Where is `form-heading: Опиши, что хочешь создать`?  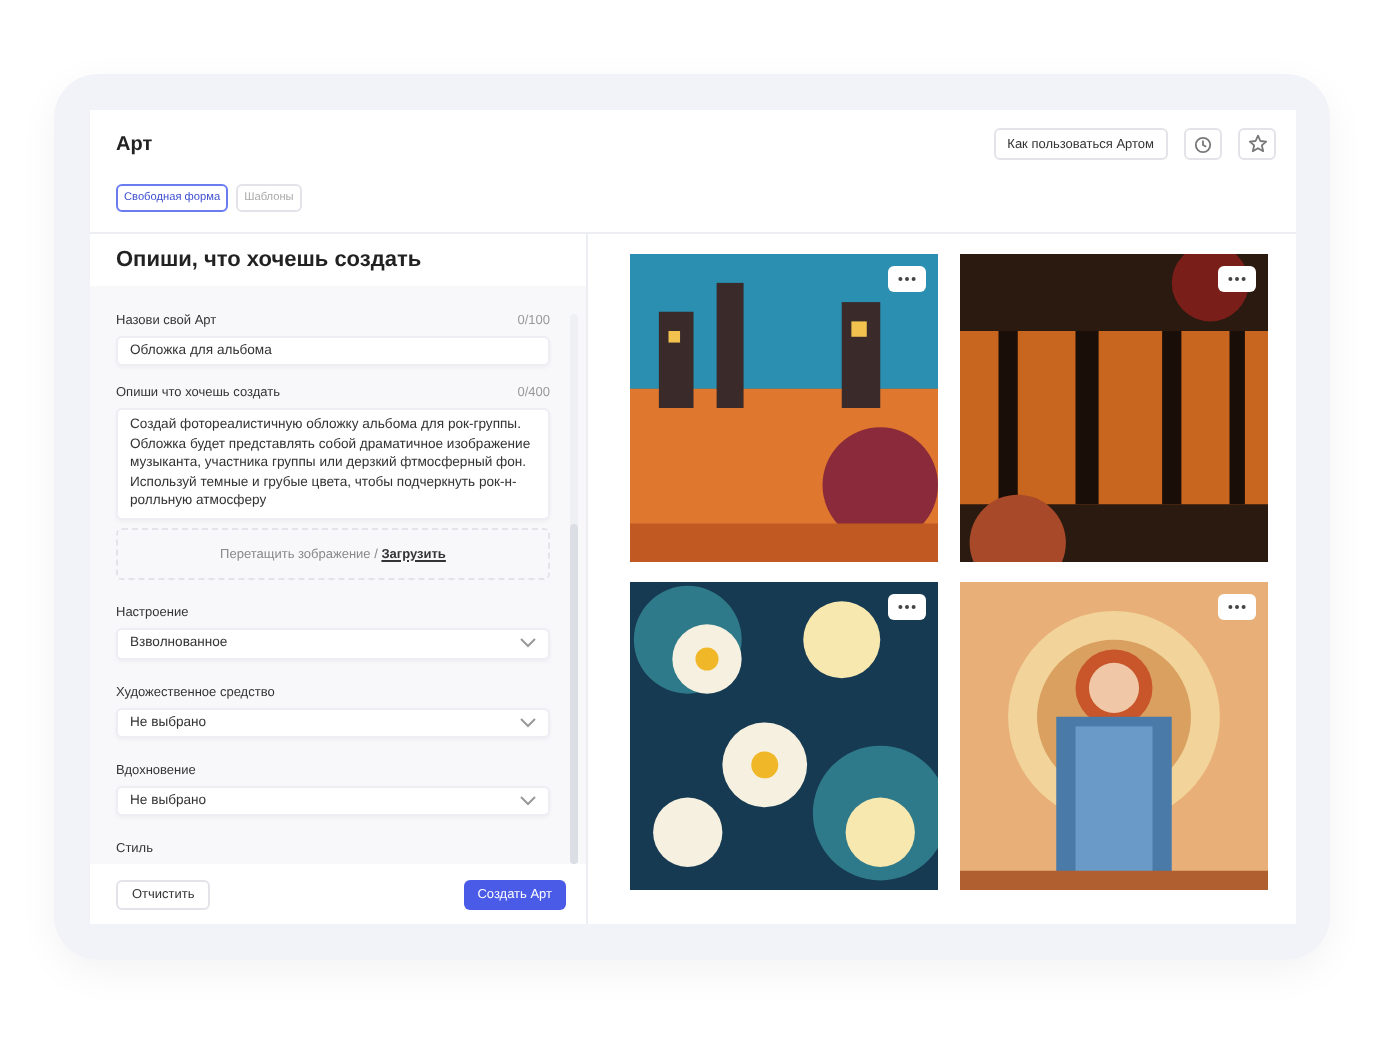 form-heading: Опиши, что хочешь создать is located at coordinates (269, 260).